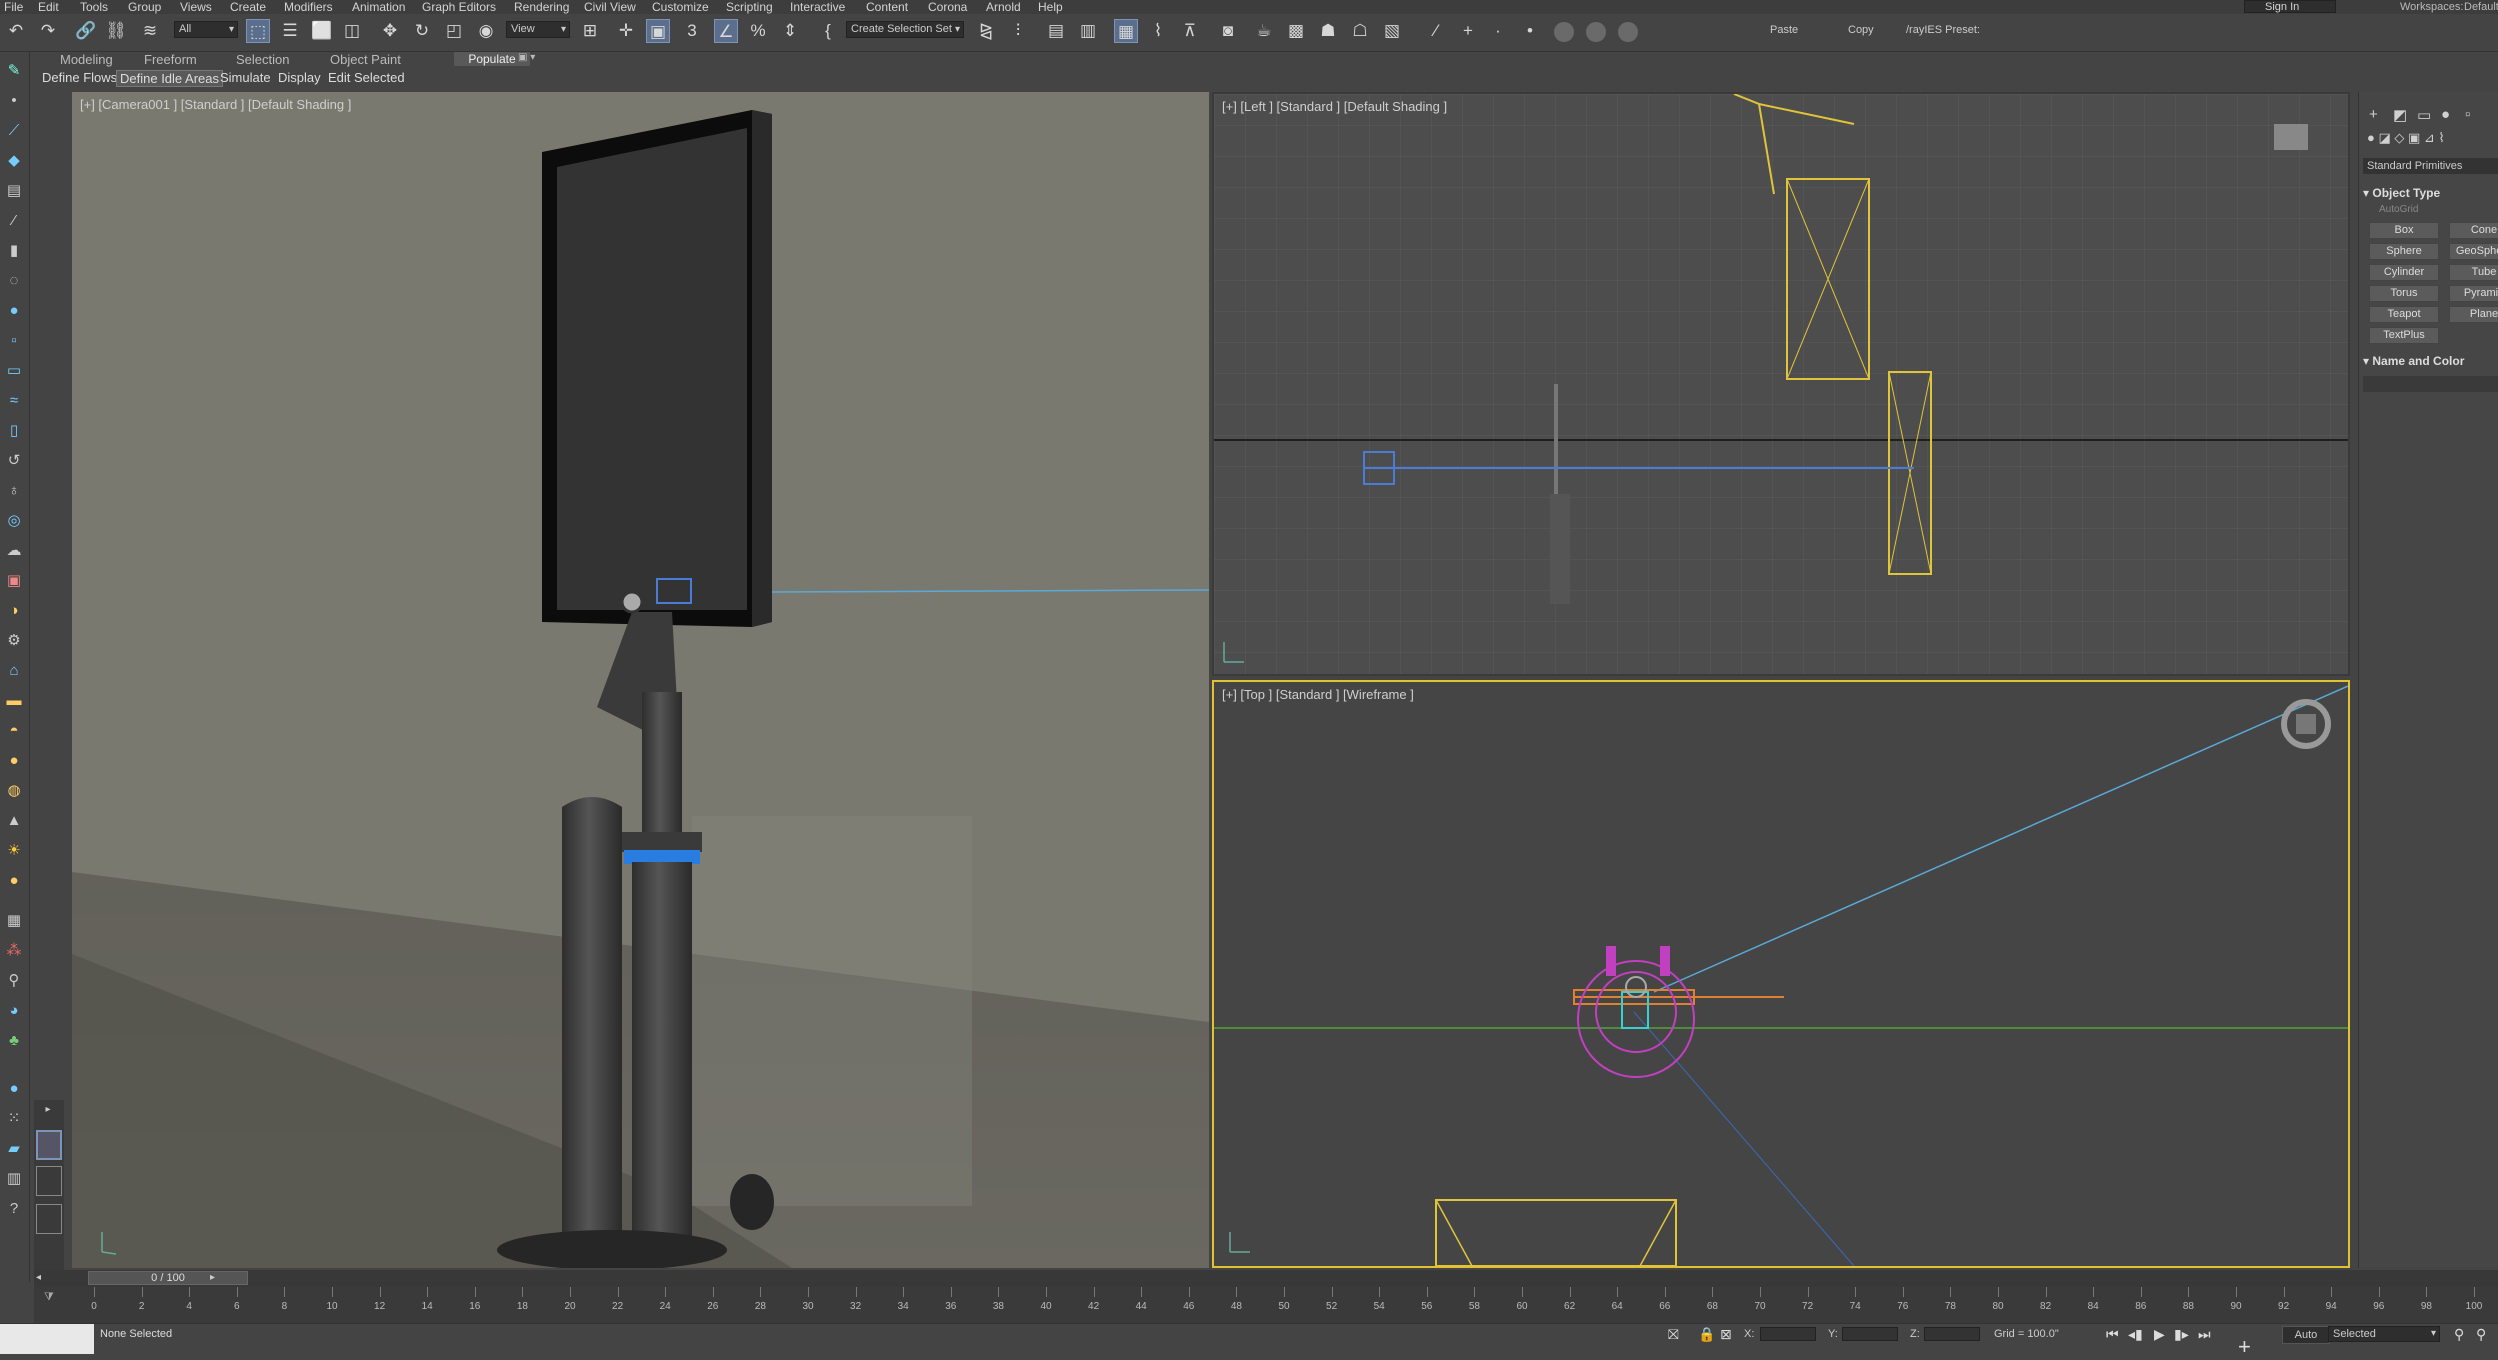 Image resolution: width=2498 pixels, height=1360 pixels. Describe the element at coordinates (1870, 1334) in the screenshot. I see `y-coordinate-field` at that location.